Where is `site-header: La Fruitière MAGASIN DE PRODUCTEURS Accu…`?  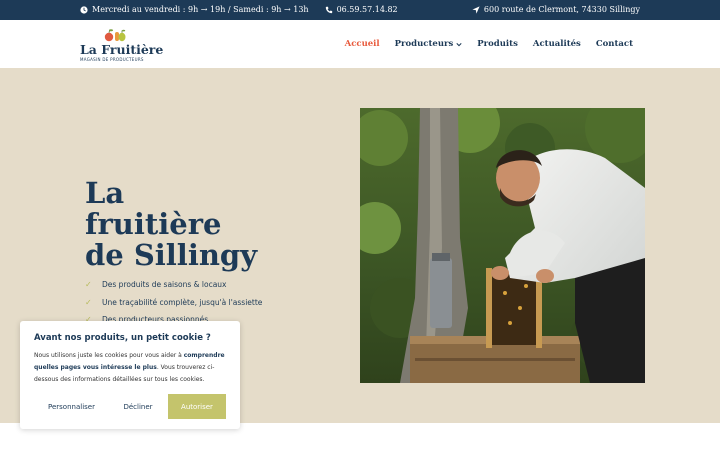
site-header: La Fruitière MAGASIN DE PRODUCTEURS Accu… is located at coordinates (360, 44).